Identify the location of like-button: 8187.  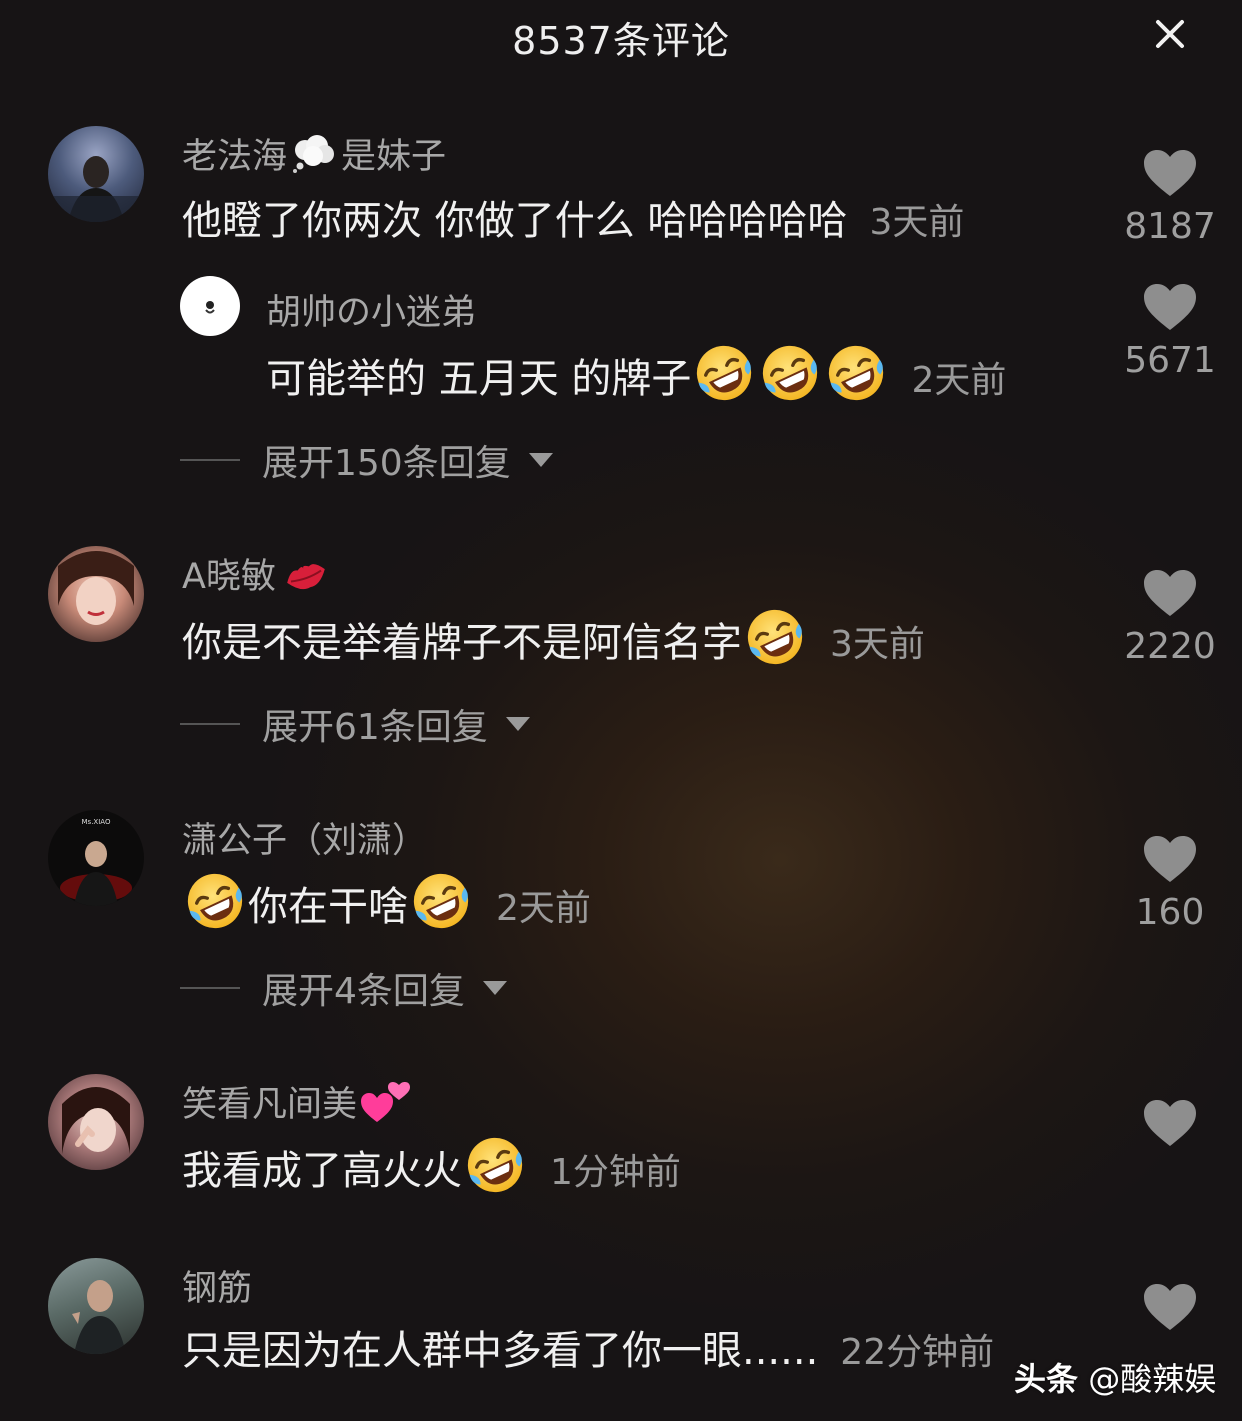
(1170, 197).